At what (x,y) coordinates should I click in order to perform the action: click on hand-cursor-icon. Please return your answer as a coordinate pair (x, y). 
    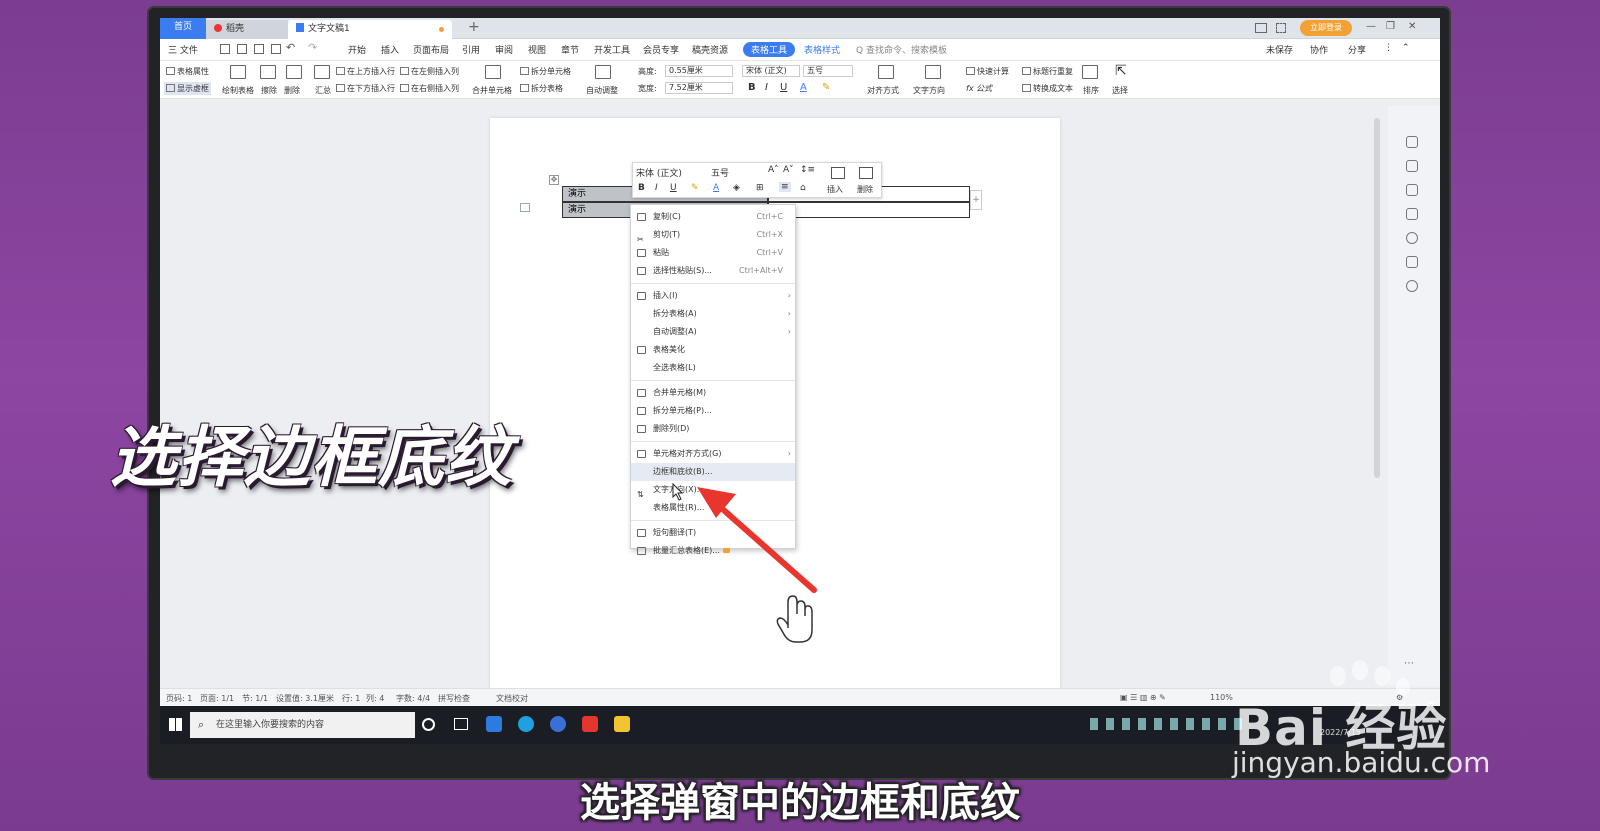
    Looking at the image, I should click on (794, 619).